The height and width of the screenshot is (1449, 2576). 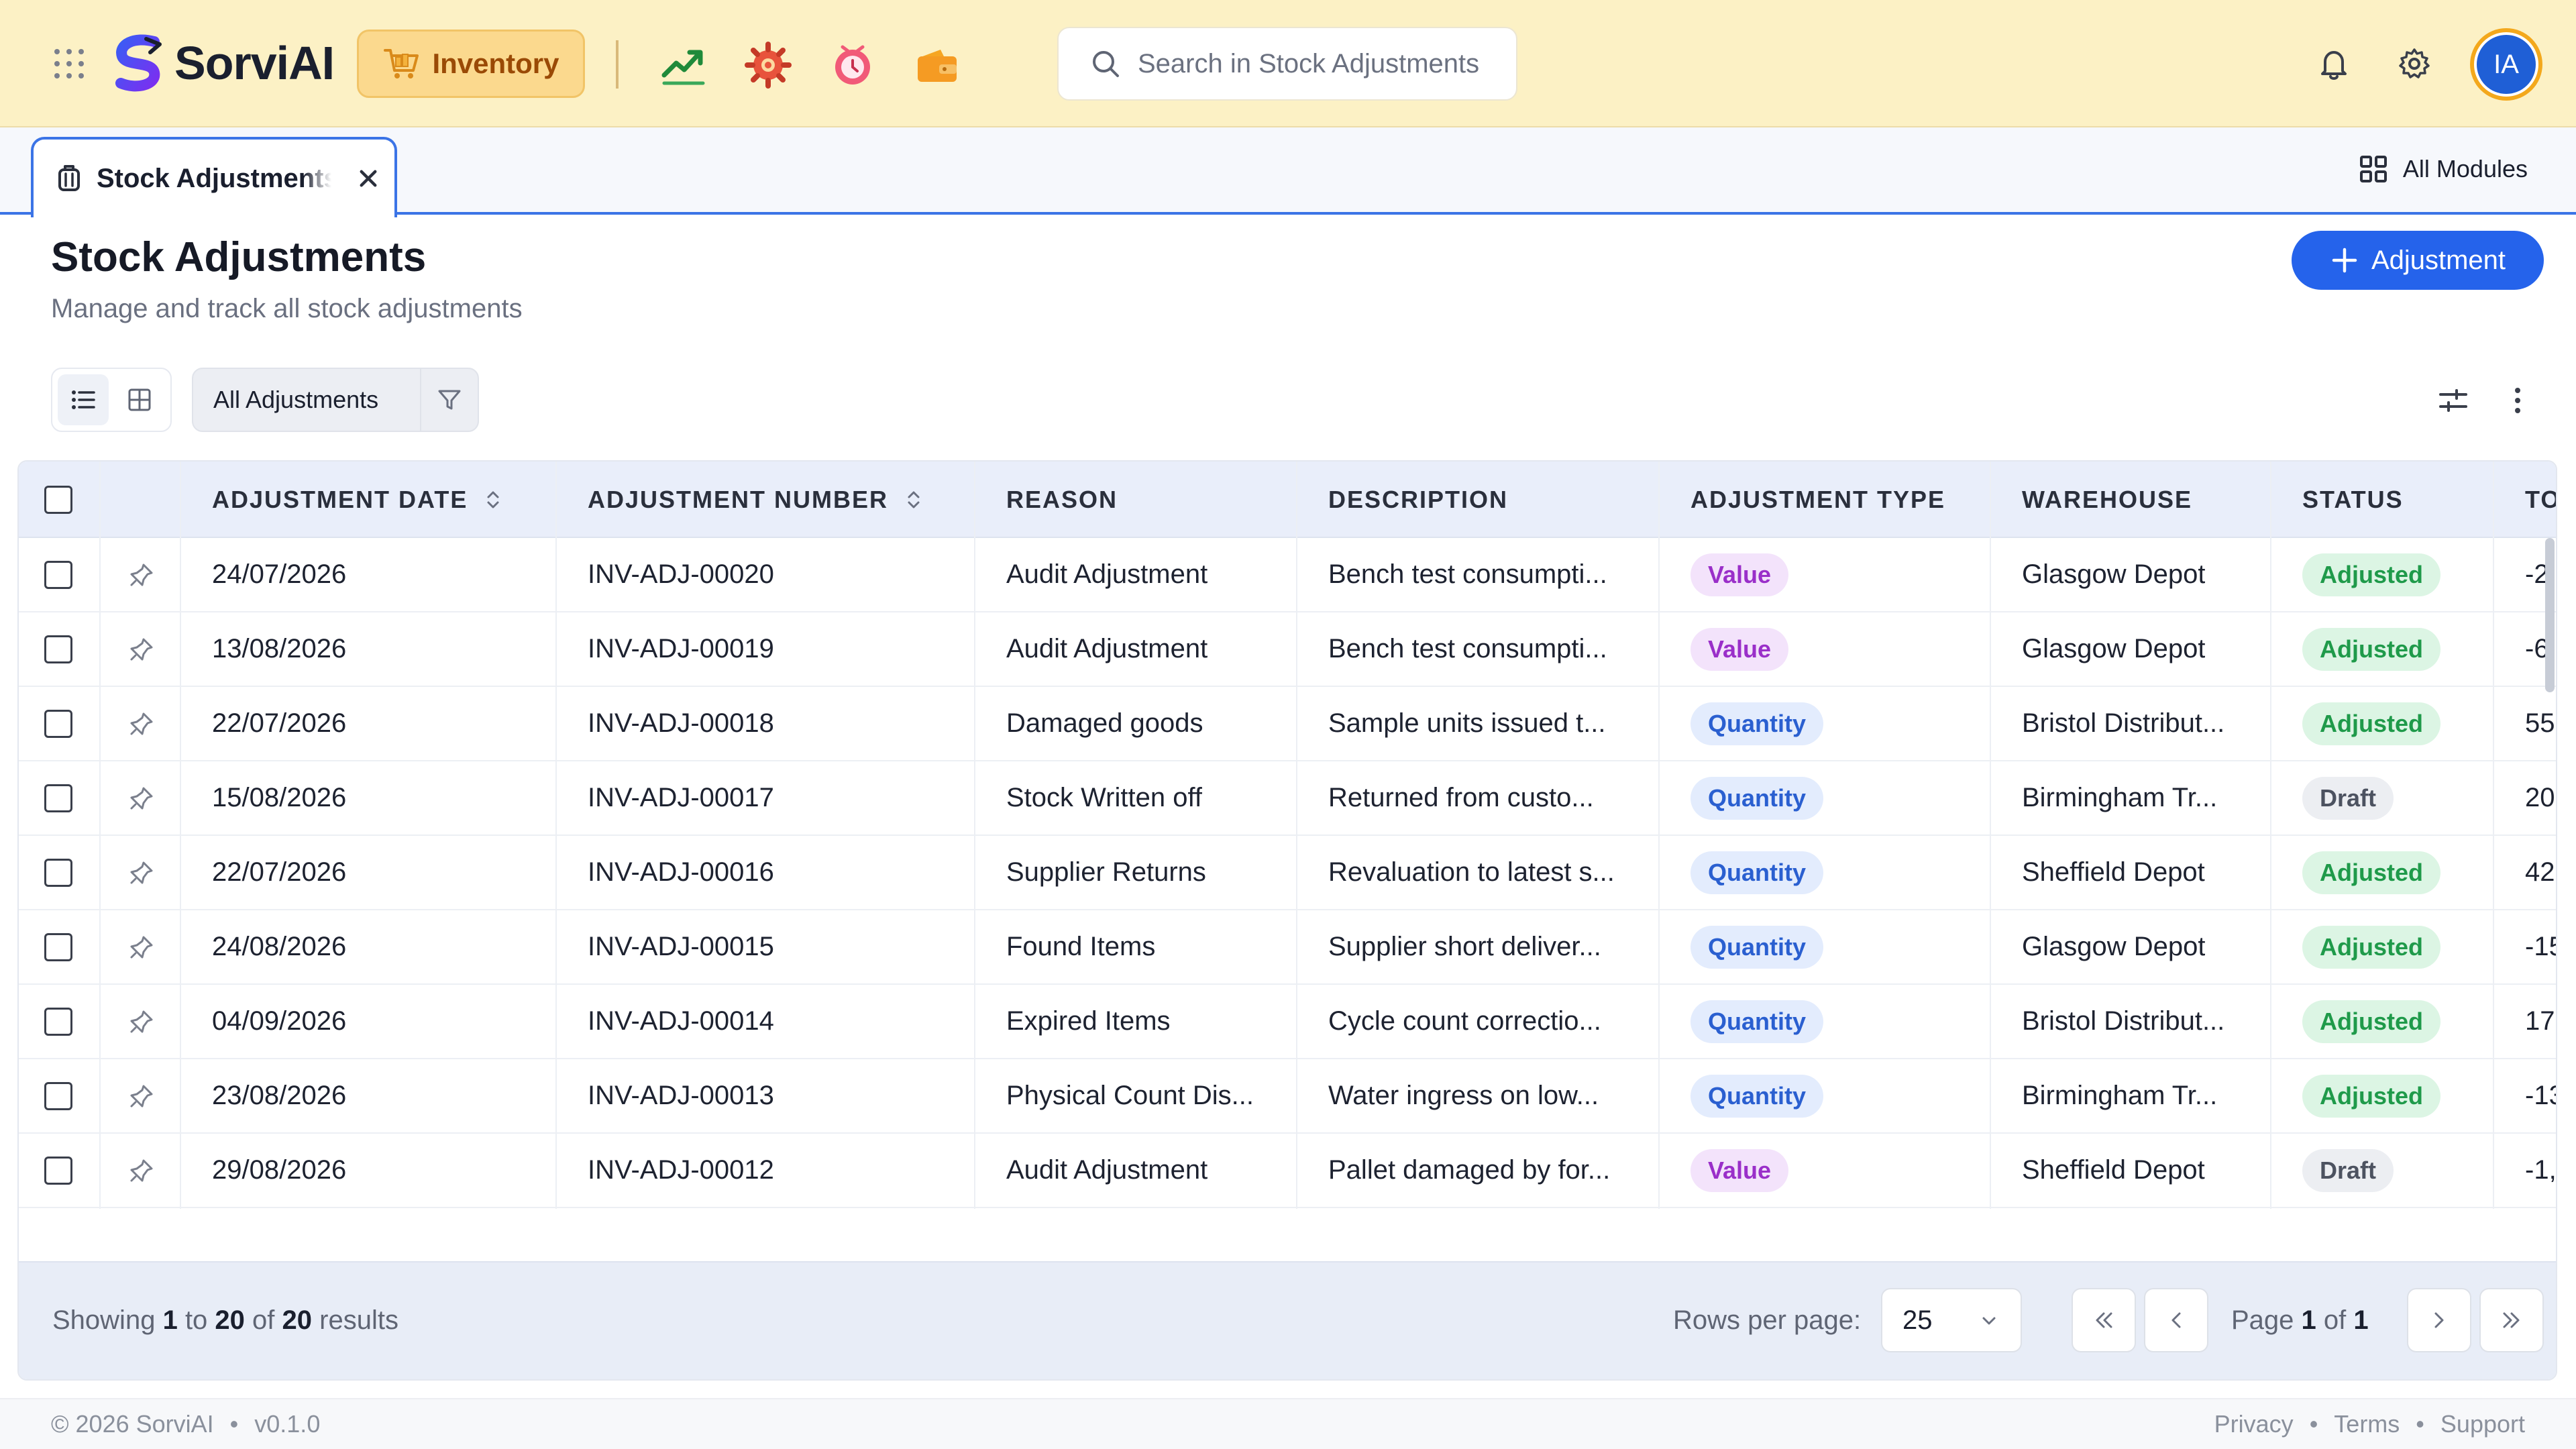 I want to click on cell-date: 18/07/2026, so click(x=279, y=1208).